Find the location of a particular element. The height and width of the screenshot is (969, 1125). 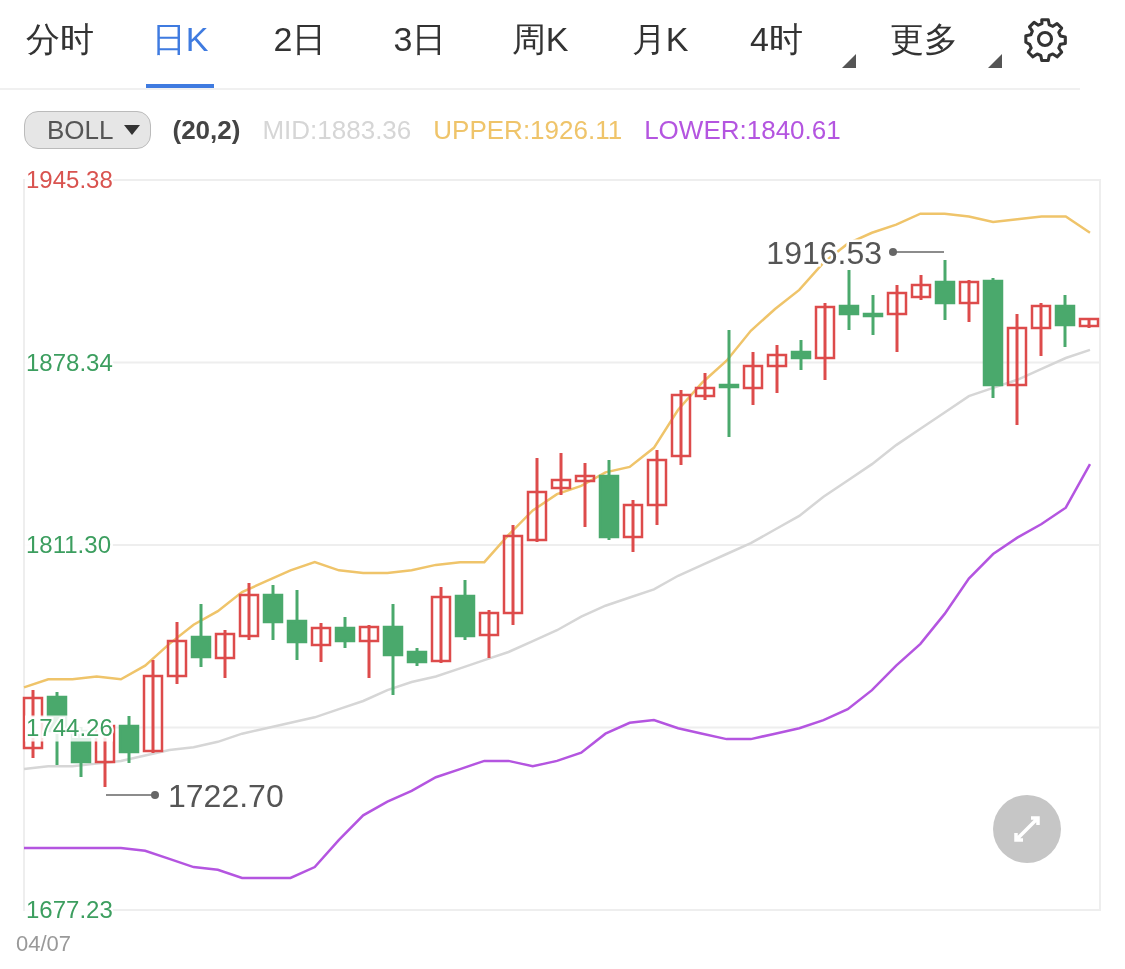

indicator-value: UPPER:1926.11 is located at coordinates (528, 130).